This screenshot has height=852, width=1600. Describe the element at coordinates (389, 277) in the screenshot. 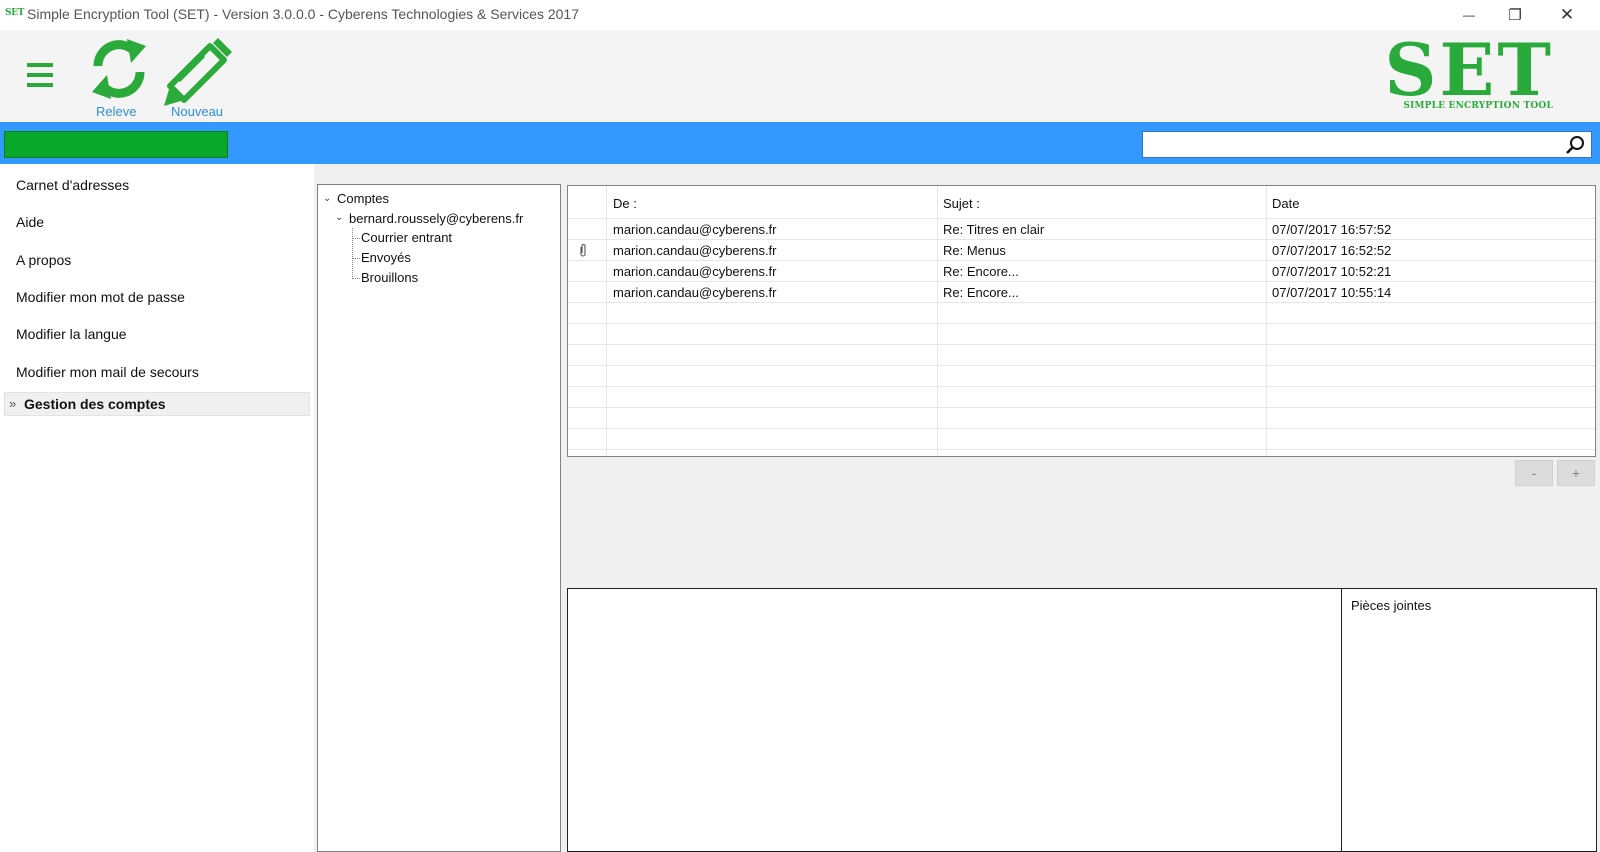

I see `tree-folder-drafts: Brouillons` at that location.